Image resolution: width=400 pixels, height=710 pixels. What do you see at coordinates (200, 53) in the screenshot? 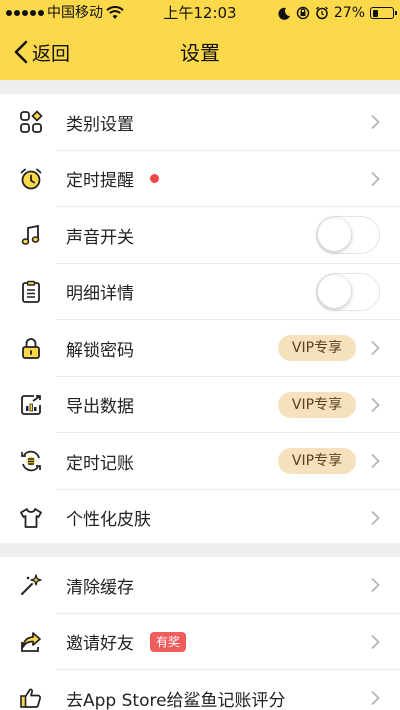
I see `nav-bar: 设置 返回` at bounding box center [200, 53].